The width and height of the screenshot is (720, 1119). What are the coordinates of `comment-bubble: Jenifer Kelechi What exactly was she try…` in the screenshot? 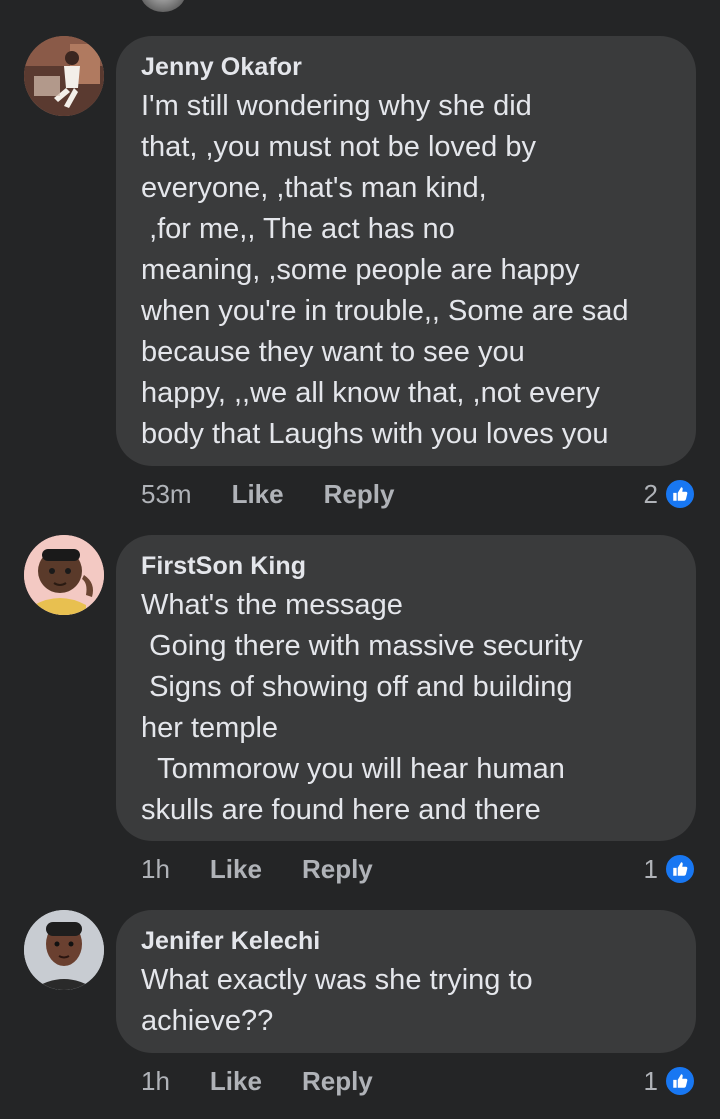 It's located at (406, 981).